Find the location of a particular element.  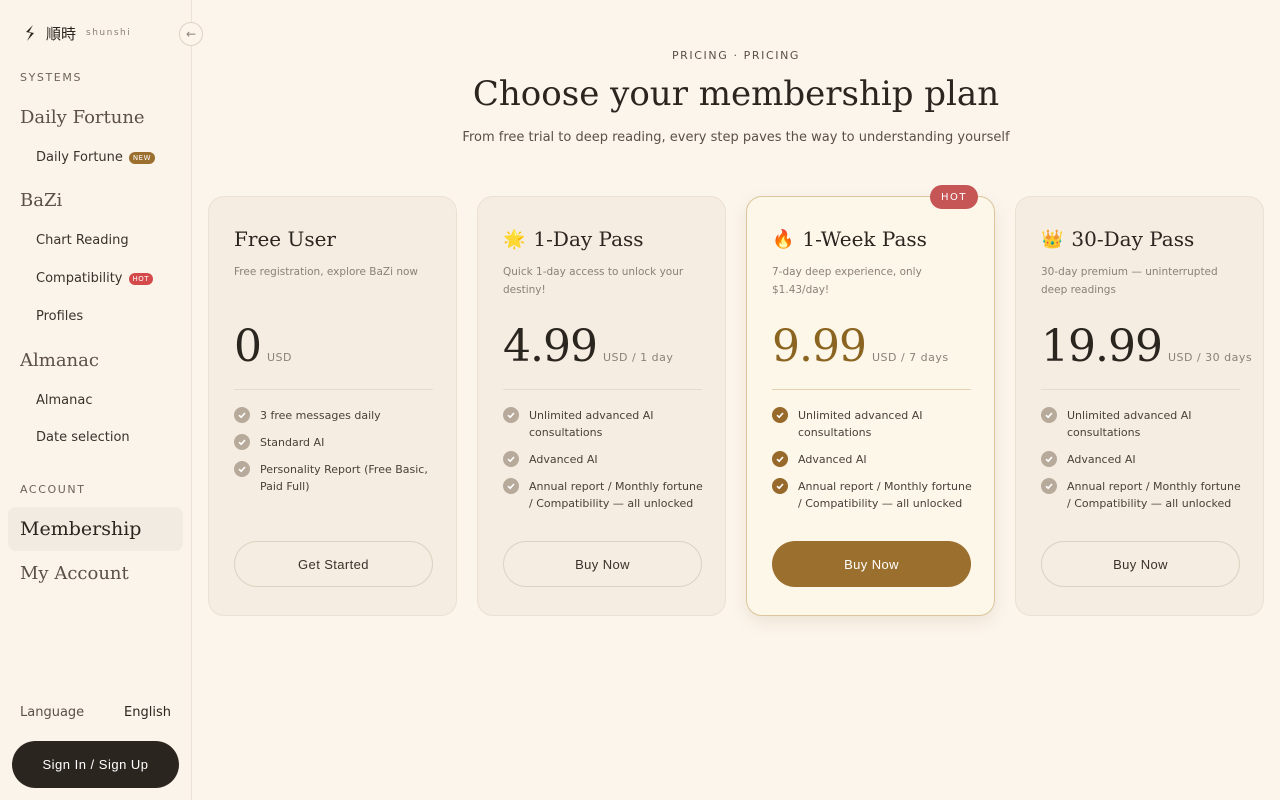

new-badge: NEW is located at coordinates (142, 157).